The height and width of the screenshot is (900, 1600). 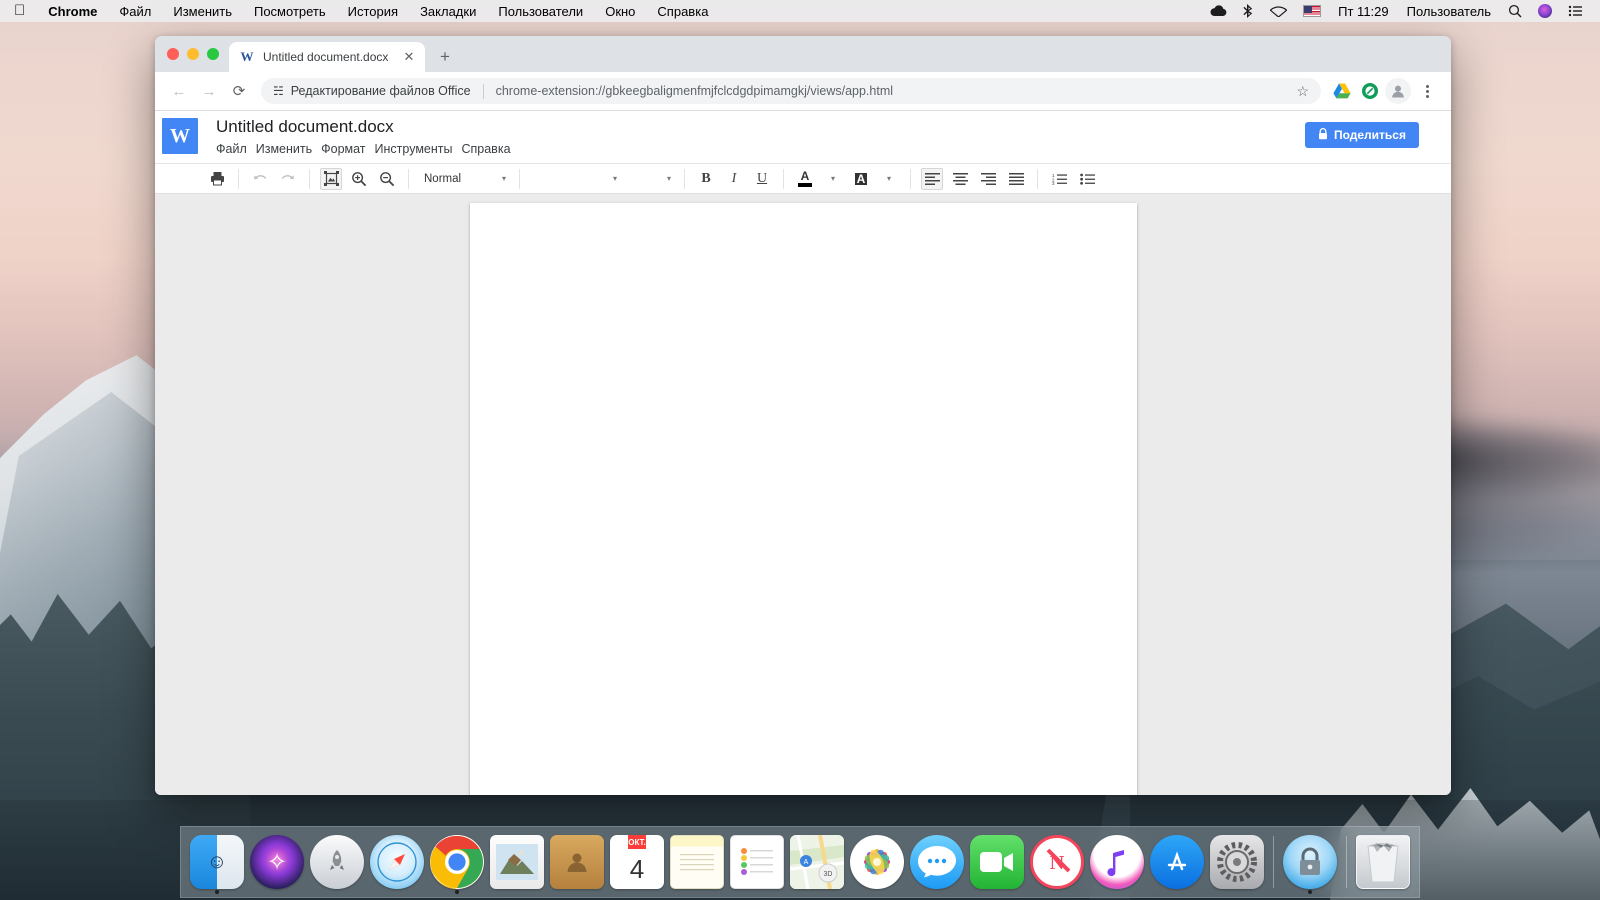 What do you see at coordinates (833, 179) in the screenshot?
I see `text-color-chevron-down-icon: ▾` at bounding box center [833, 179].